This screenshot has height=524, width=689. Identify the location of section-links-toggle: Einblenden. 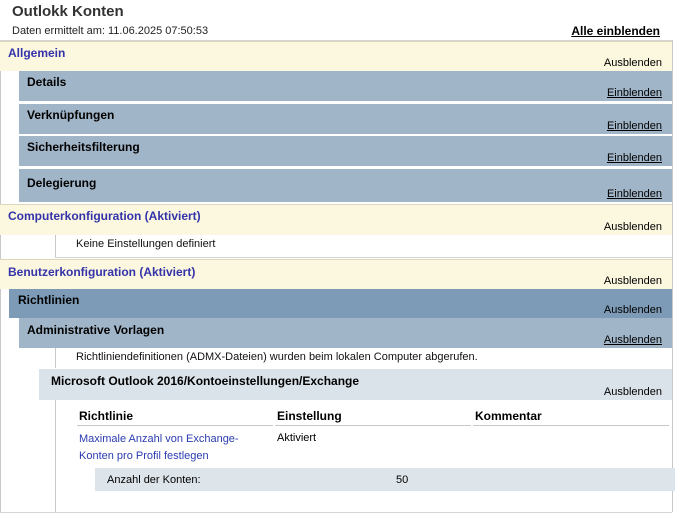
(634, 126).